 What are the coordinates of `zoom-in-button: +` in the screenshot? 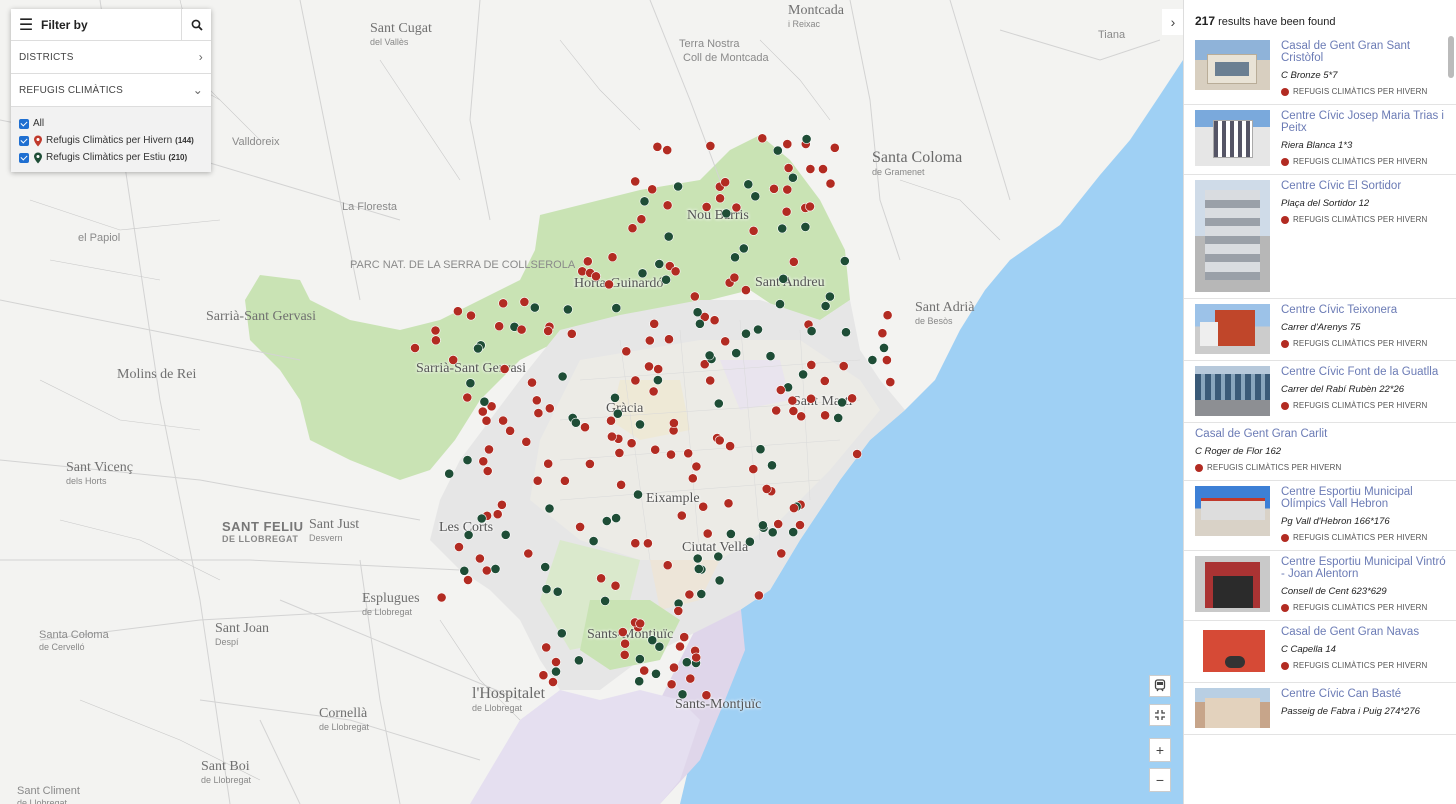 It's located at (1160, 750).